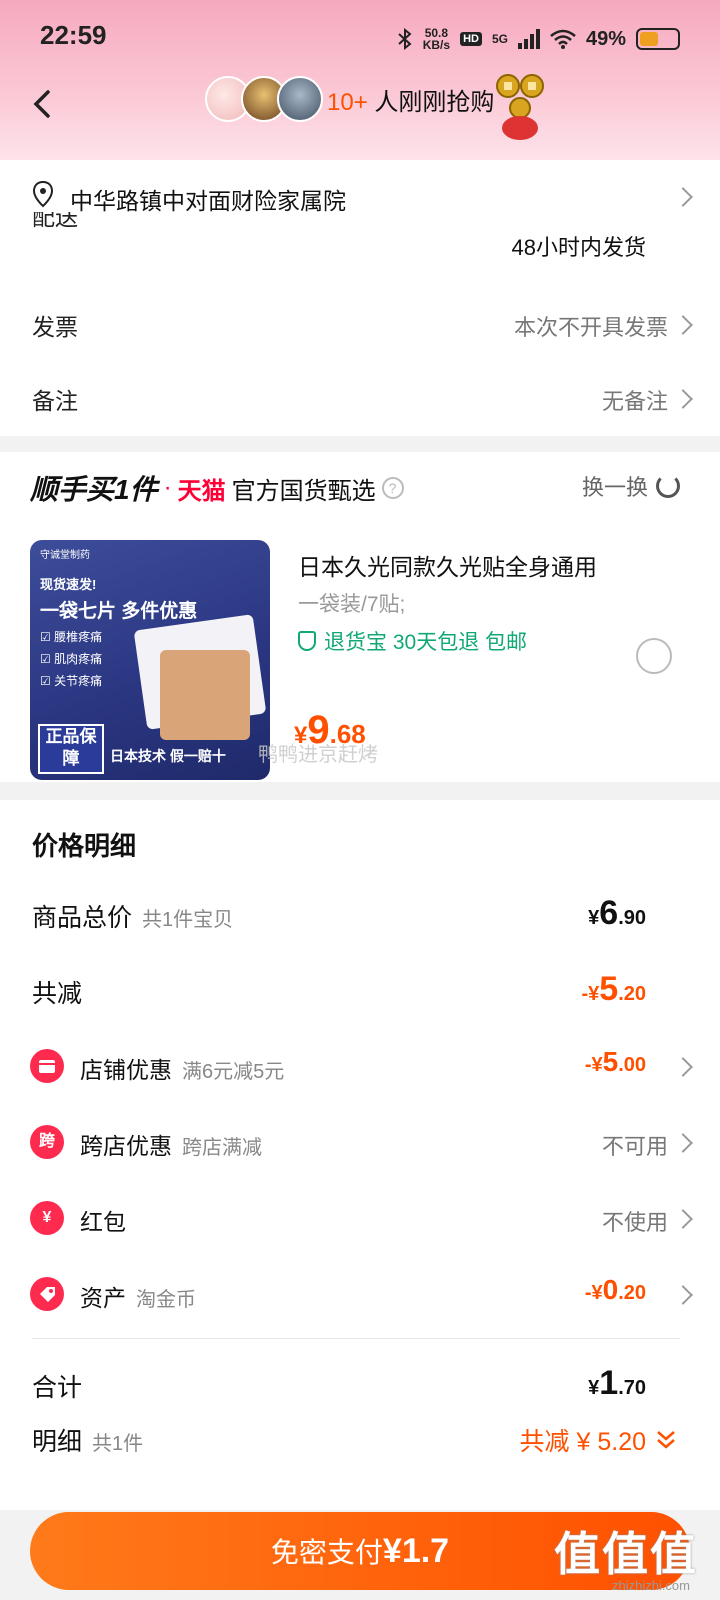 This screenshot has width=720, height=1600. Describe the element at coordinates (352, 604) in the screenshot. I see `product-spec: 一袋装/7贴;` at that location.